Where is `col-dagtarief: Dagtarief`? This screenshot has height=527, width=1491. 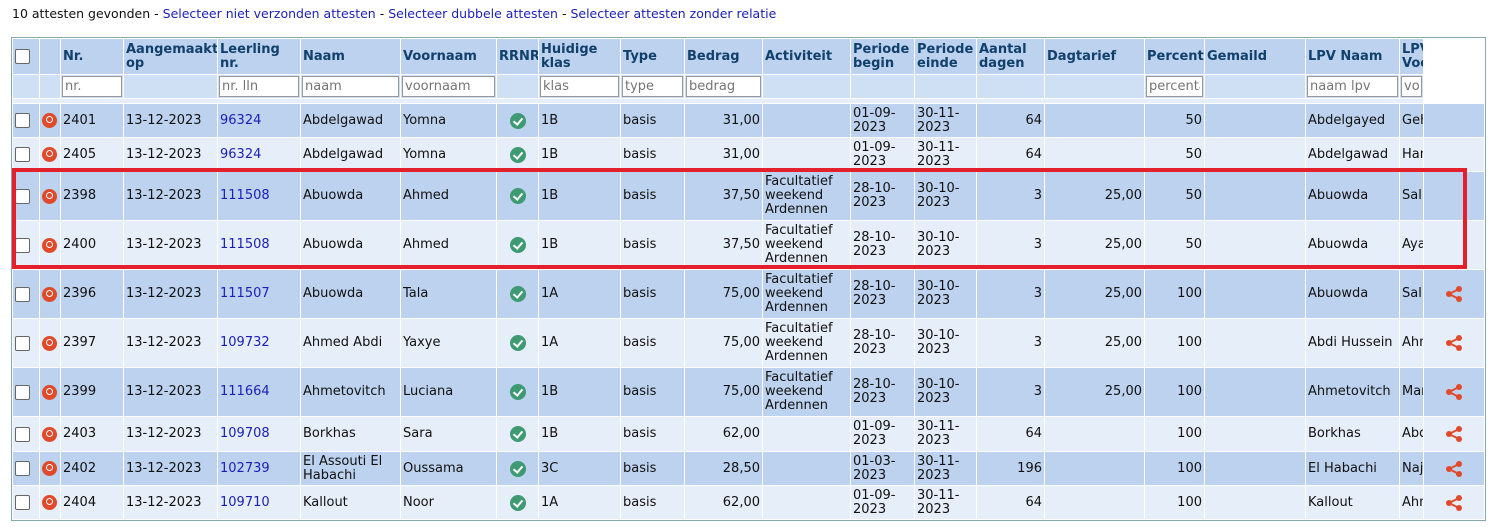
col-dagtarief: Dagtarief is located at coordinates (1094, 56).